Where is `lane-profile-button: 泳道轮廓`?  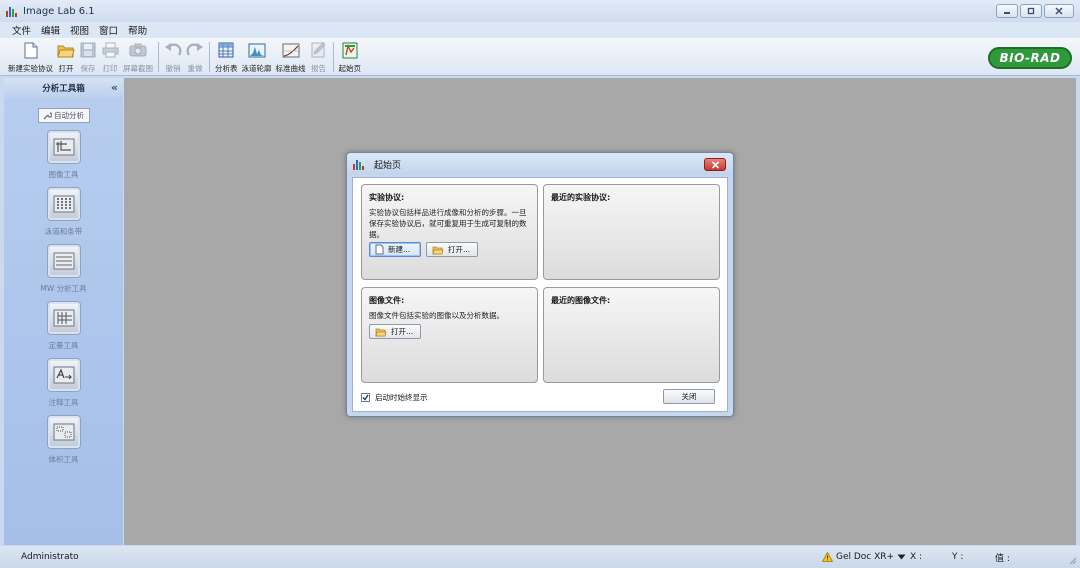
lane-profile-button: 泳道轮廓 is located at coordinates (257, 56).